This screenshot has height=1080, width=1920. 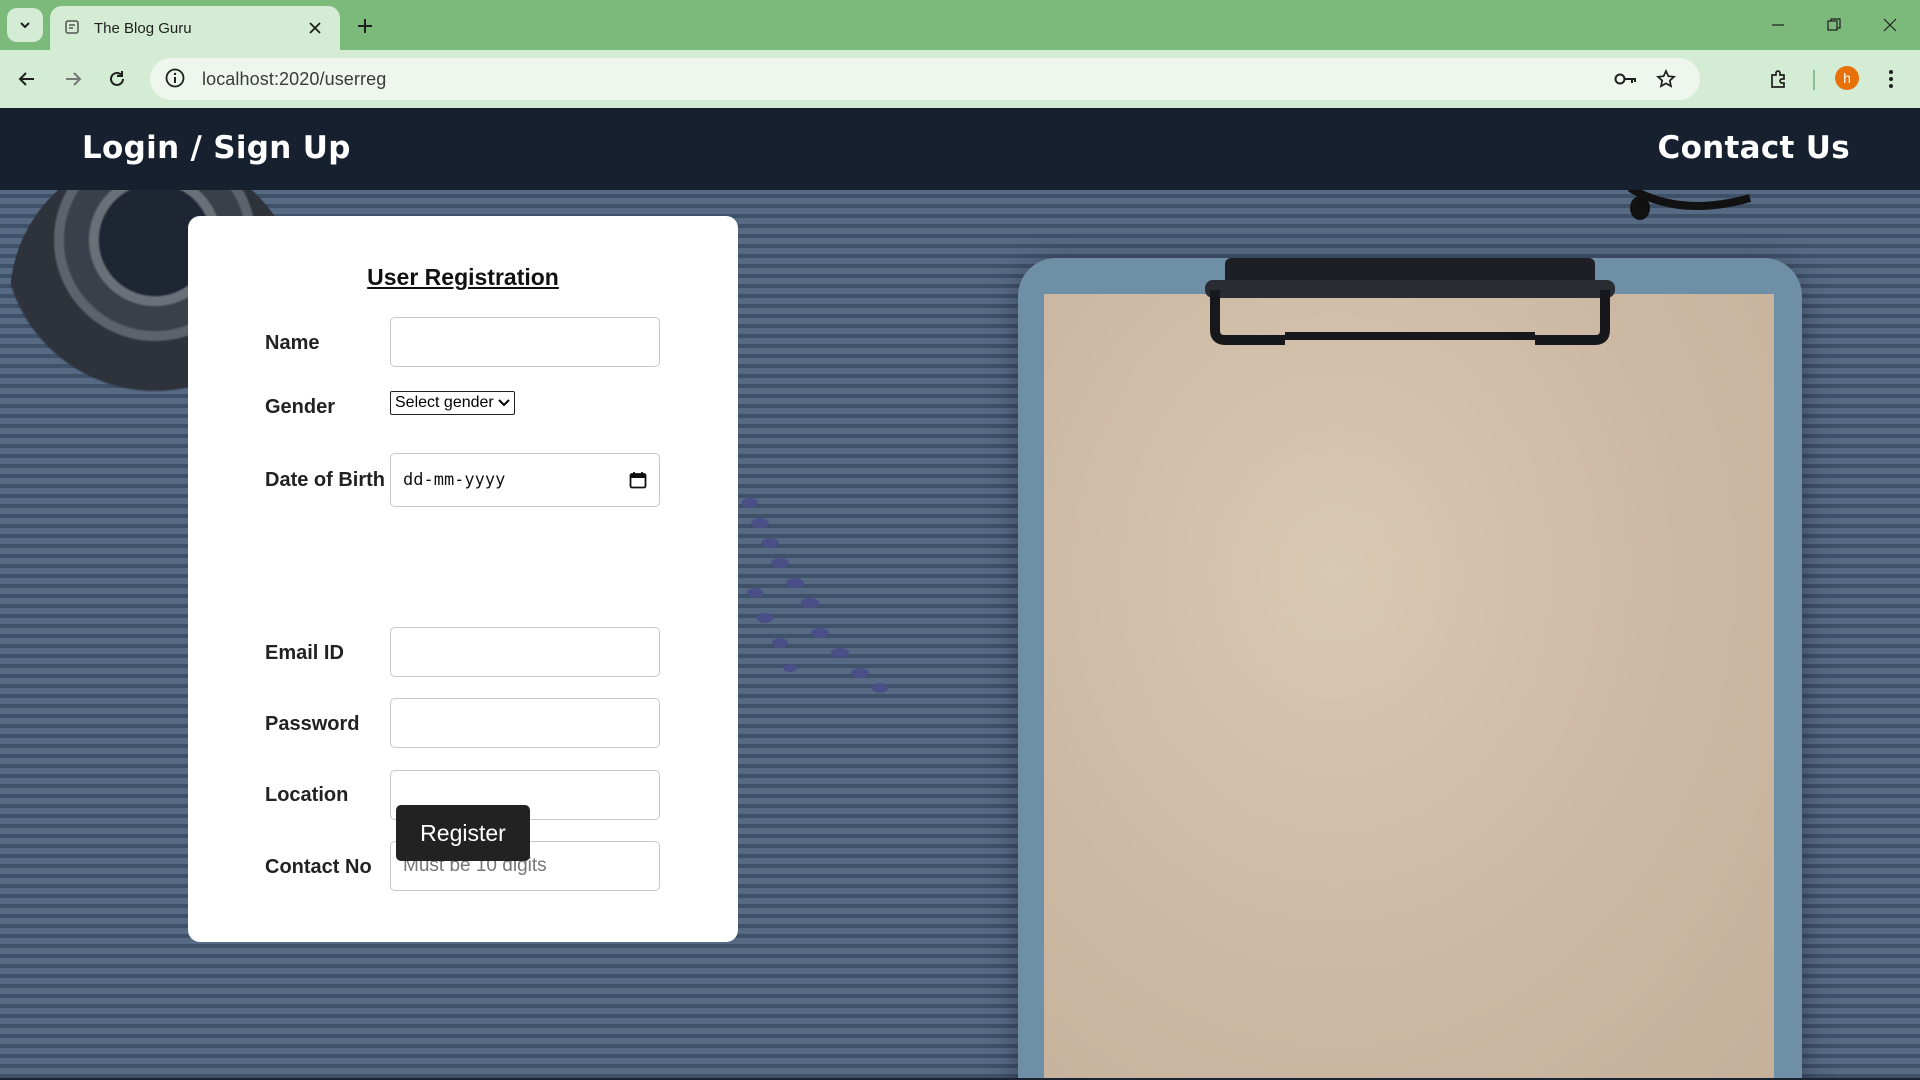 What do you see at coordinates (325, 480) in the screenshot?
I see `dob-label: Date of Birth` at bounding box center [325, 480].